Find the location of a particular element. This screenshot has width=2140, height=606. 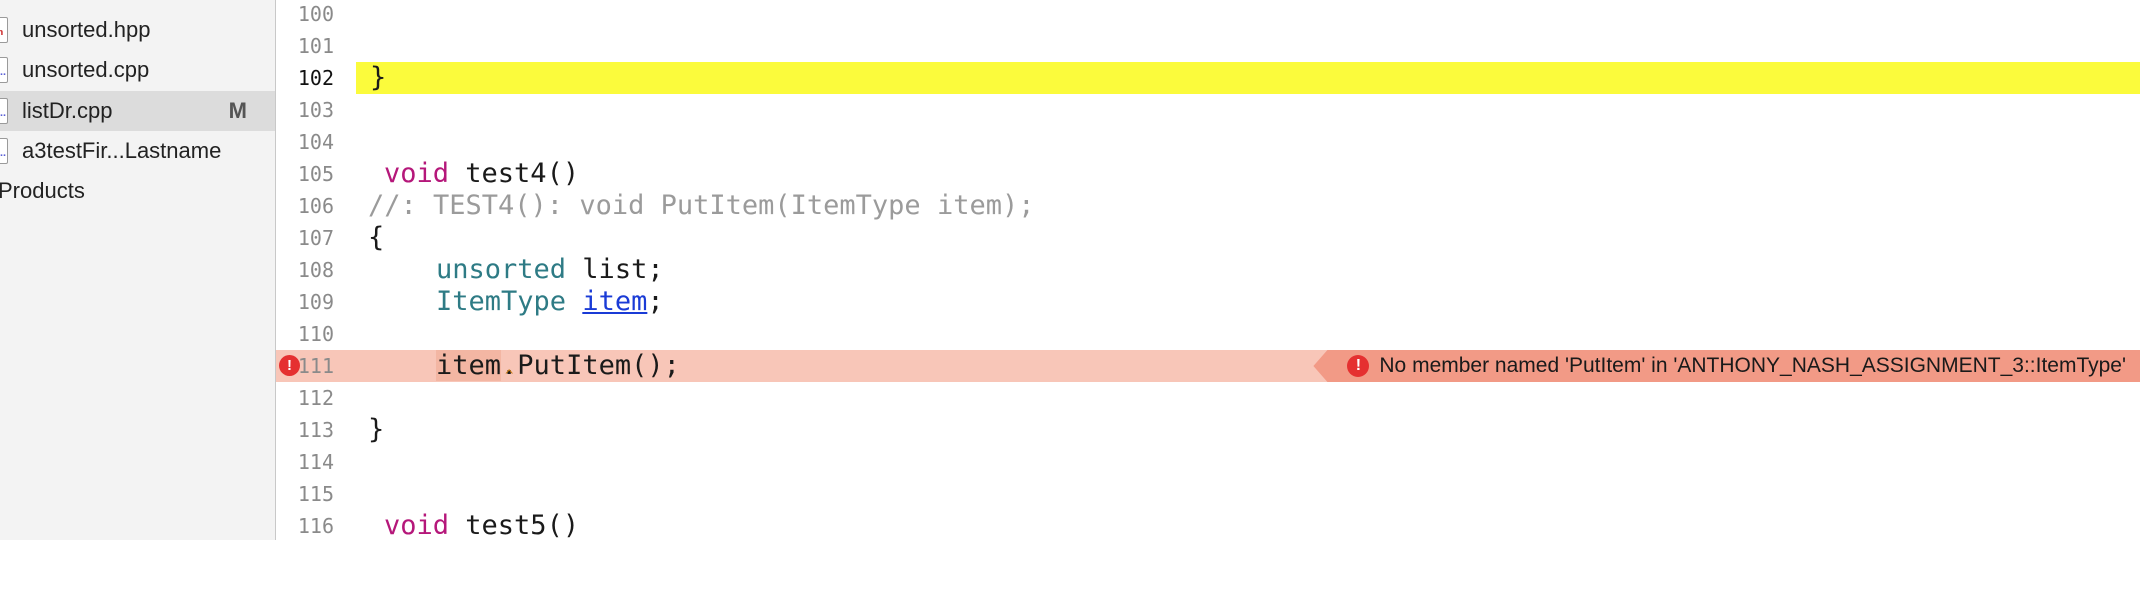

symbol-link: item is located at coordinates (614, 301).